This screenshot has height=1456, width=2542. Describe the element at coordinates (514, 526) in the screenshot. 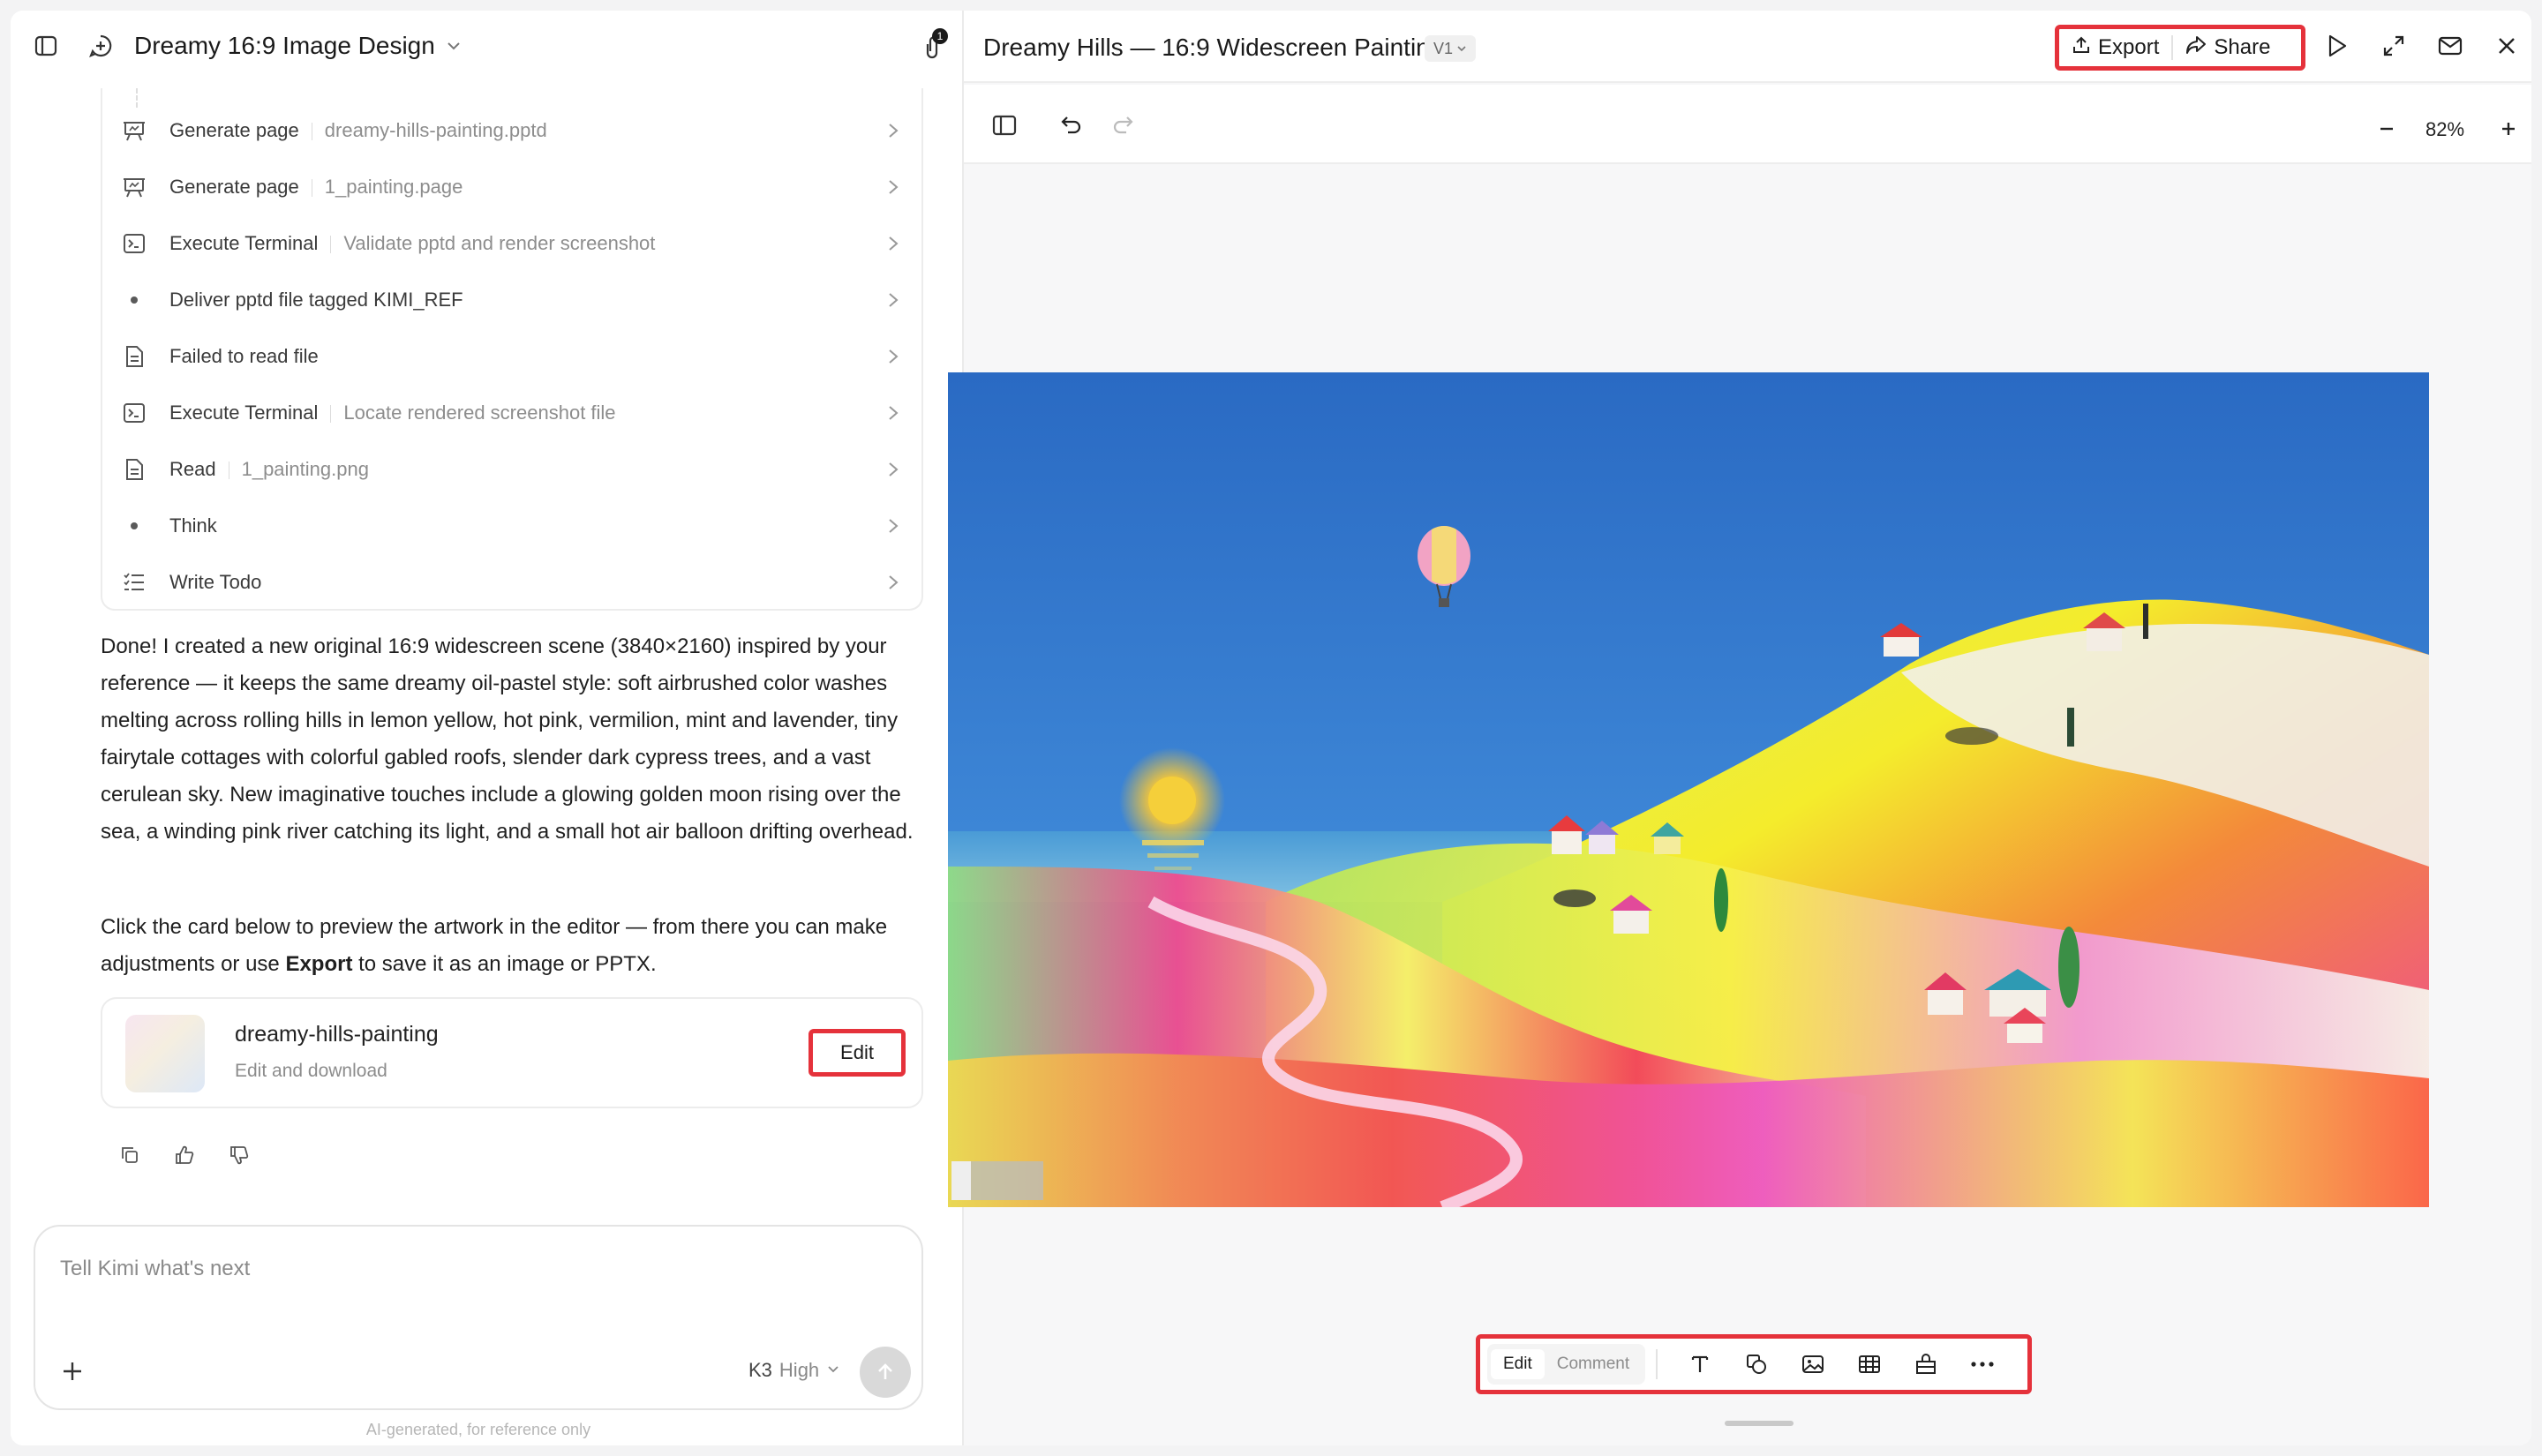

I see `step-think: Think` at that location.